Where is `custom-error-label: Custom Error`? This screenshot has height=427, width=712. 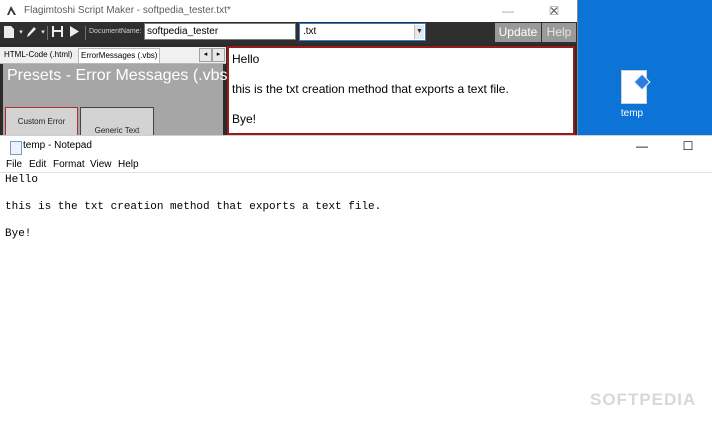 custom-error-label: Custom Error is located at coordinates (41, 121).